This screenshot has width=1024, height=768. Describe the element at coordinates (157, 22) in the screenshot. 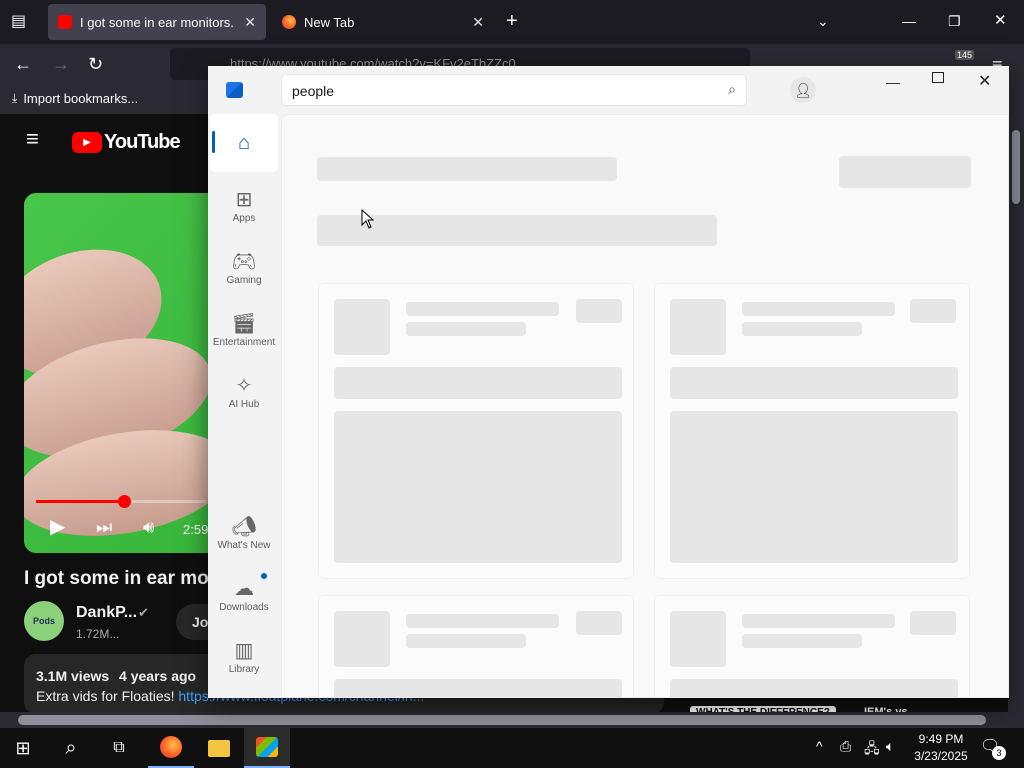

I see `tab-youtube: I got some in ear monitors. - Yo ✕` at that location.